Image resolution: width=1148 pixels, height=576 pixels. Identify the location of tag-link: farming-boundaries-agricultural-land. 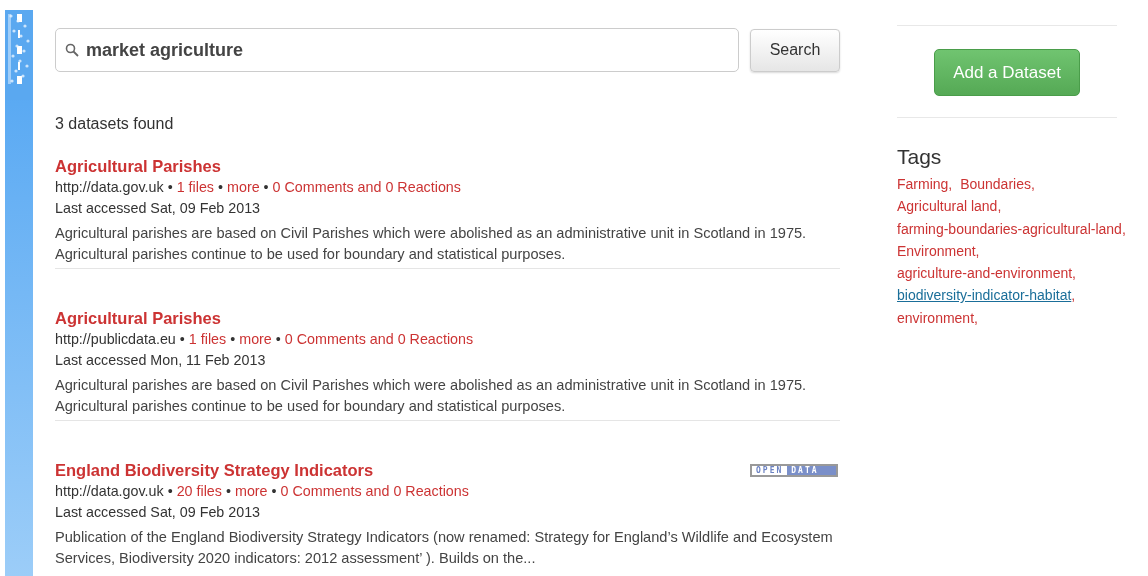
(1009, 228).